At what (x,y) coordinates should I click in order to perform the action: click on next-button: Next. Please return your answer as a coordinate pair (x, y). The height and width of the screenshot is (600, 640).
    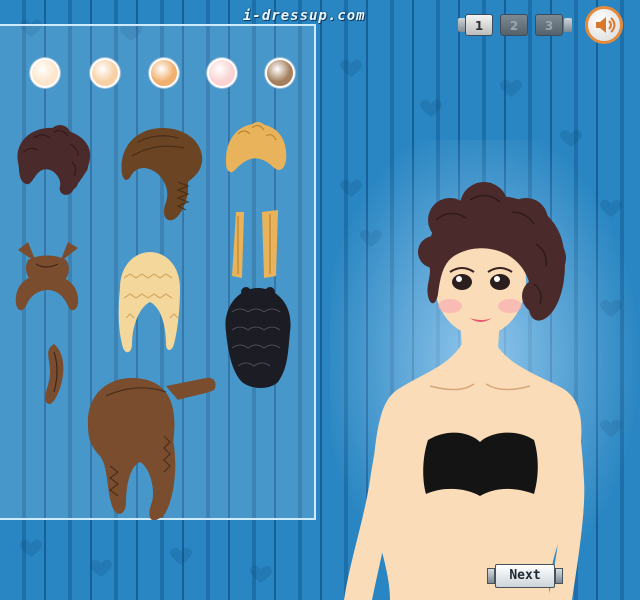
    Looking at the image, I should click on (525, 576).